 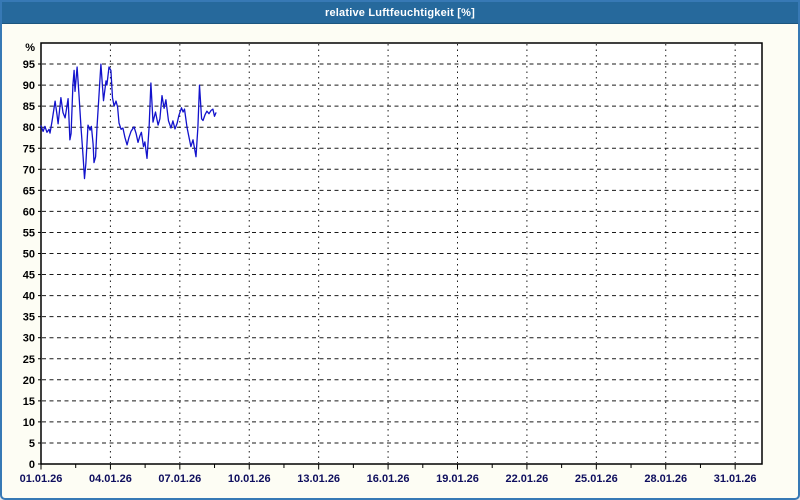 I want to click on y-tick-label: 15, so click(x=29, y=402).